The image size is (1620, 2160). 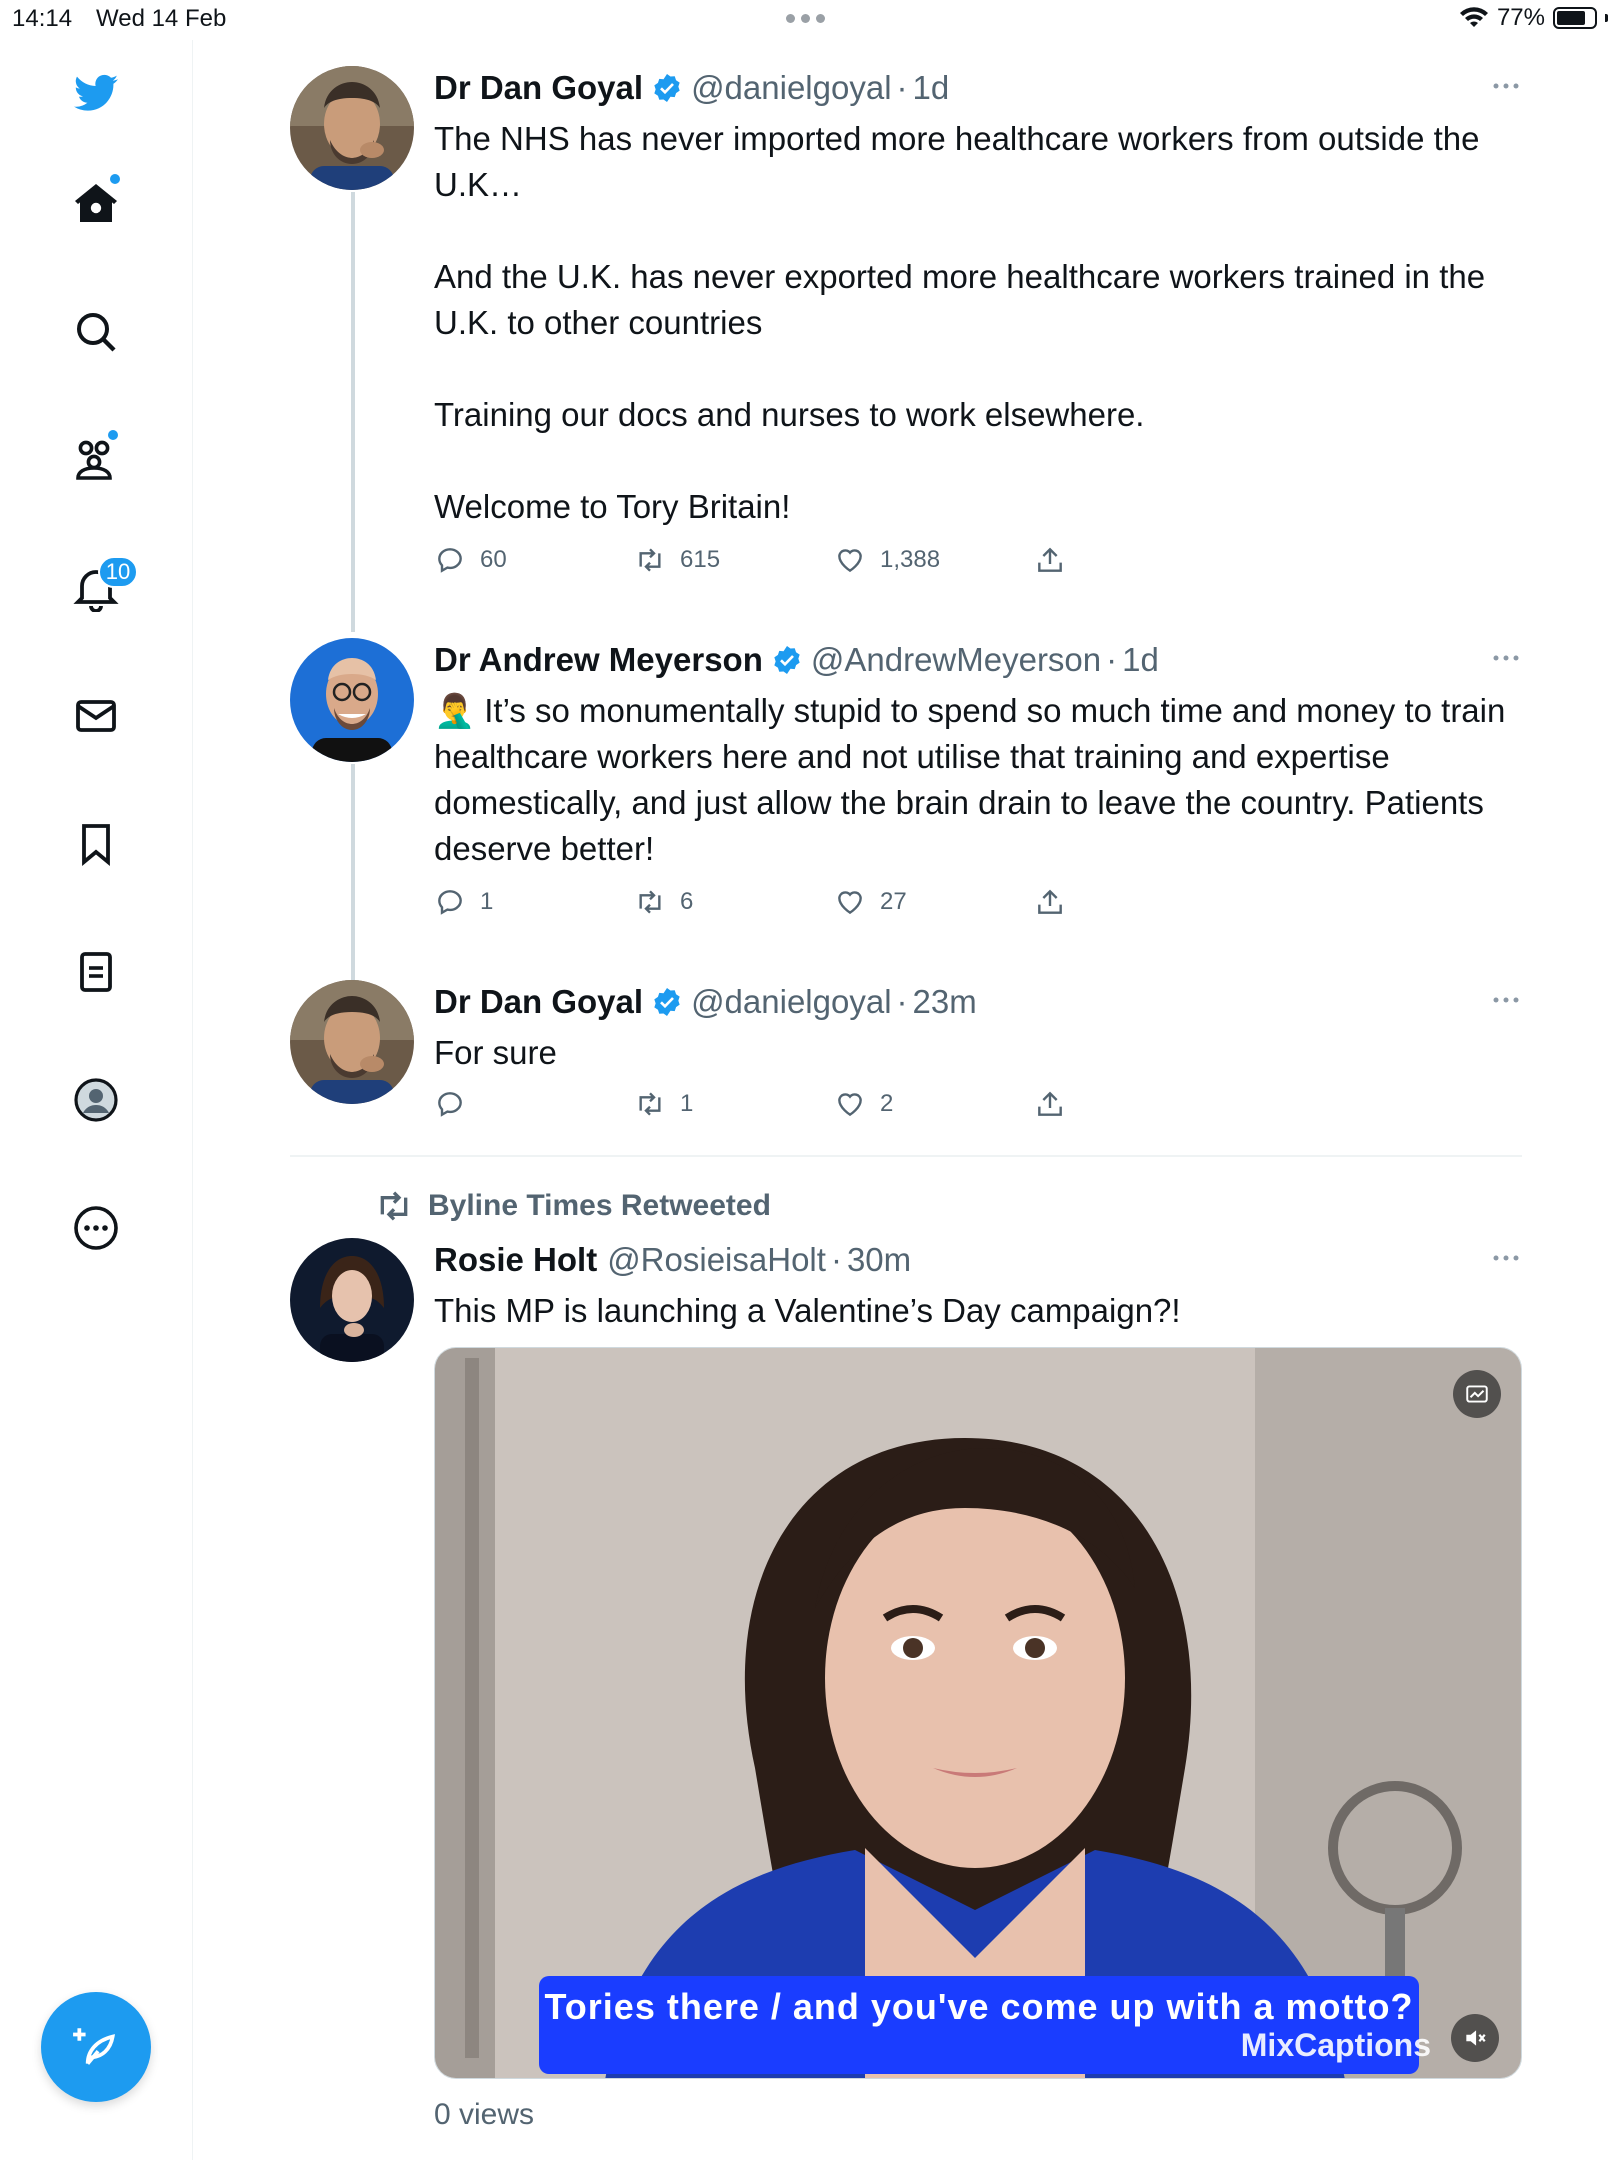 What do you see at coordinates (687, 901) in the screenshot?
I see `retweet-count: 6` at bounding box center [687, 901].